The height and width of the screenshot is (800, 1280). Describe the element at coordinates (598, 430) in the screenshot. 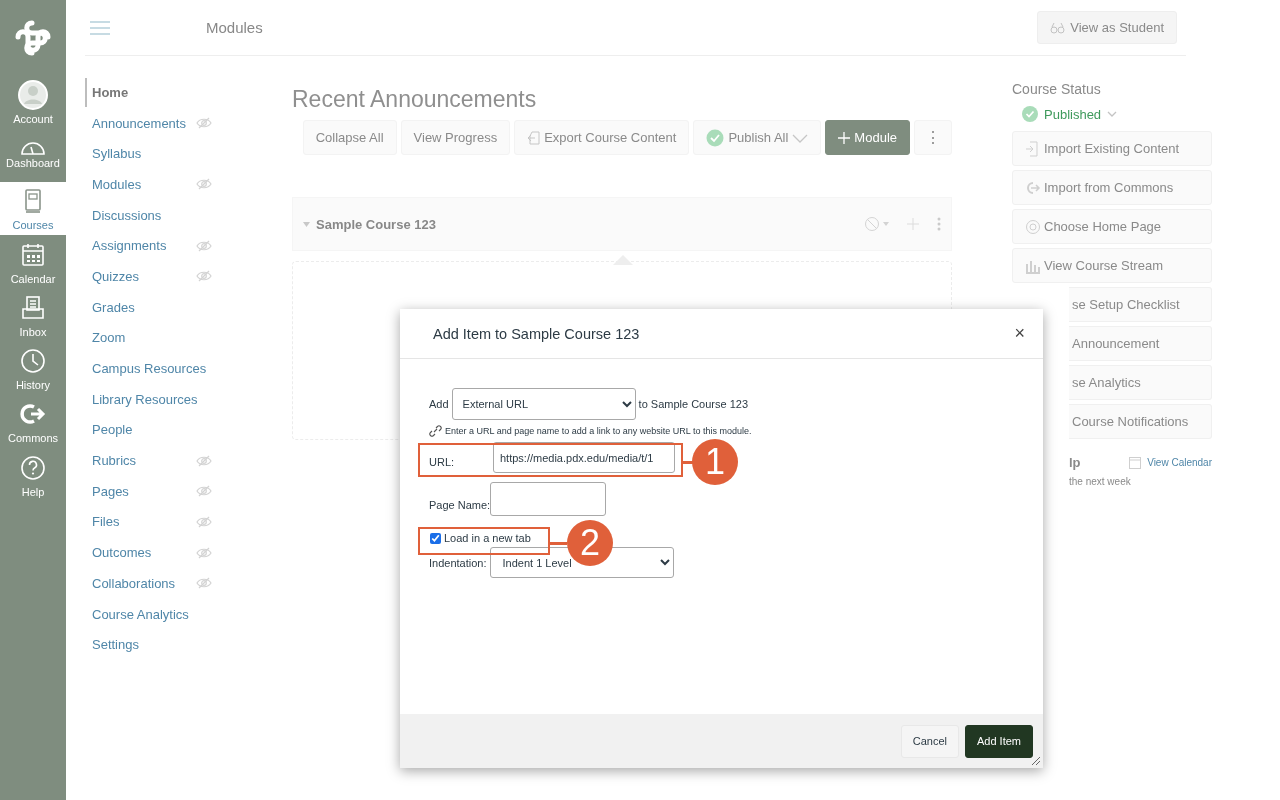

I see `hint-text: Enter a URL and page name to add a link to any website URL to this module.` at that location.